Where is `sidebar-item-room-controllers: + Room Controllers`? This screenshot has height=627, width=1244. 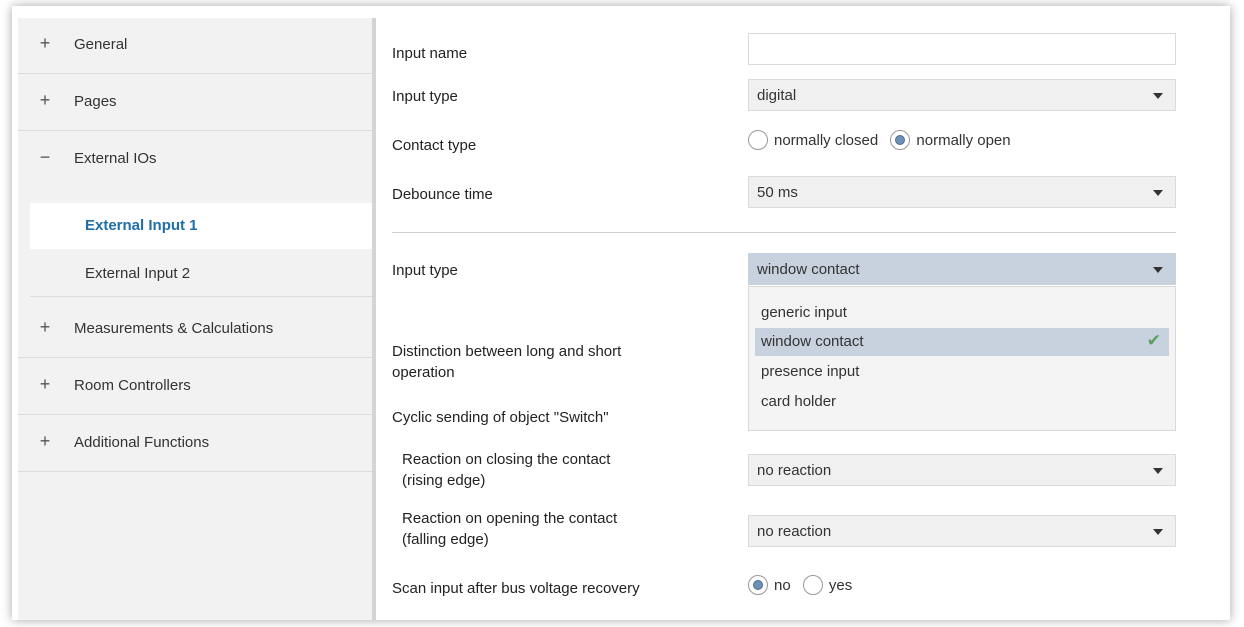 sidebar-item-room-controllers: + Room Controllers is located at coordinates (195, 387).